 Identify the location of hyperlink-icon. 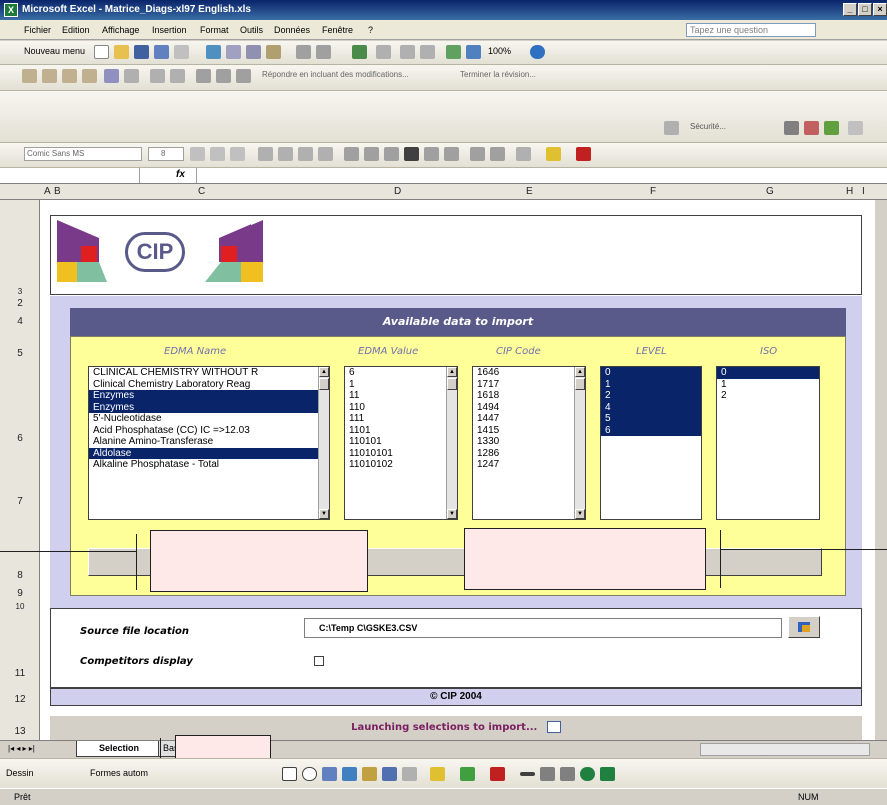
(359, 52).